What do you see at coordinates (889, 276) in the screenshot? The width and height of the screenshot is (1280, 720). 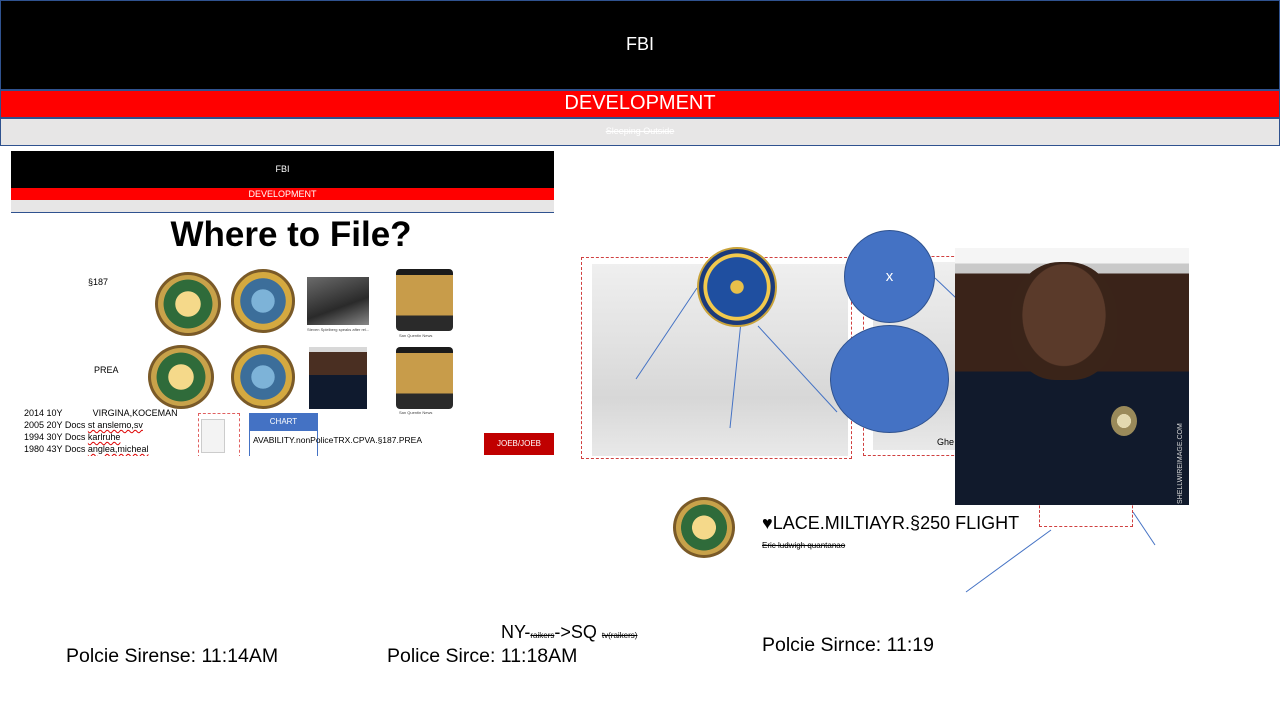 I see `x-circle-label: x` at bounding box center [889, 276].